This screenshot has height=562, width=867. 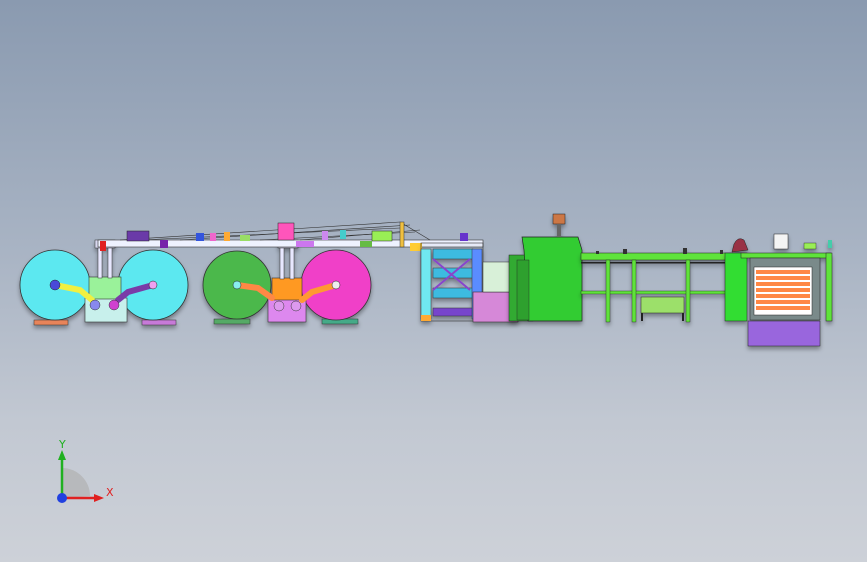 What do you see at coordinates (62, 444) in the screenshot?
I see `y-axis-label: Y` at bounding box center [62, 444].